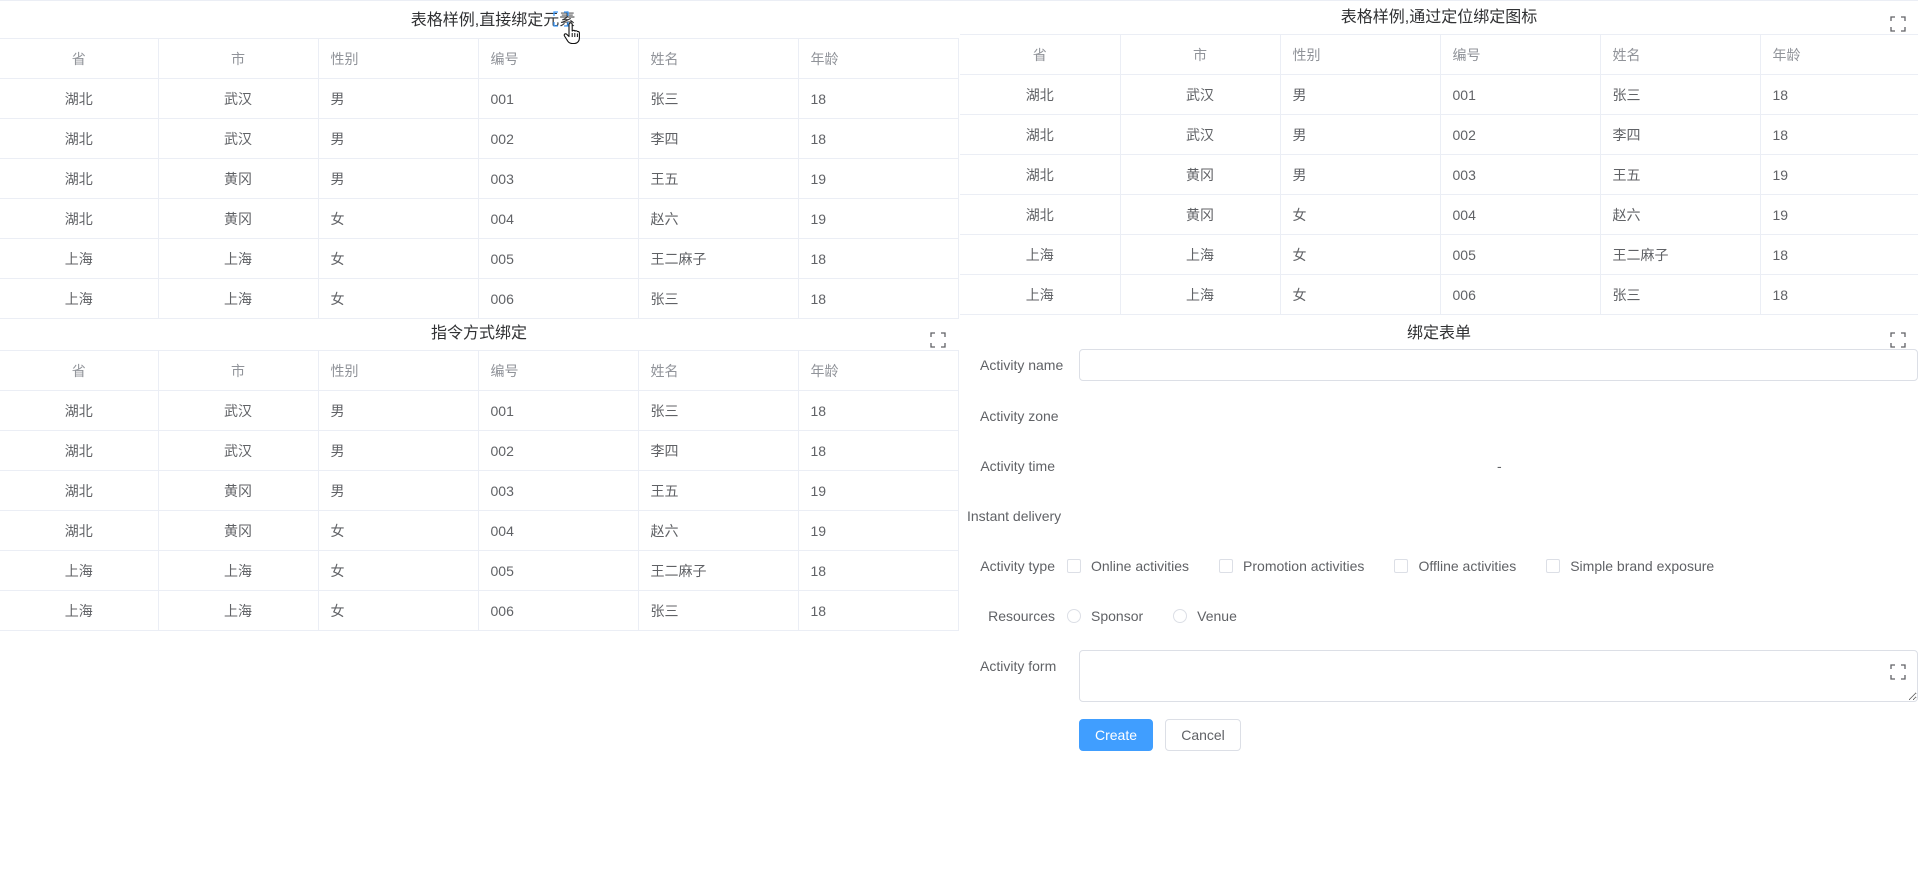  I want to click on cancel-button: Cancel, so click(1203, 735).